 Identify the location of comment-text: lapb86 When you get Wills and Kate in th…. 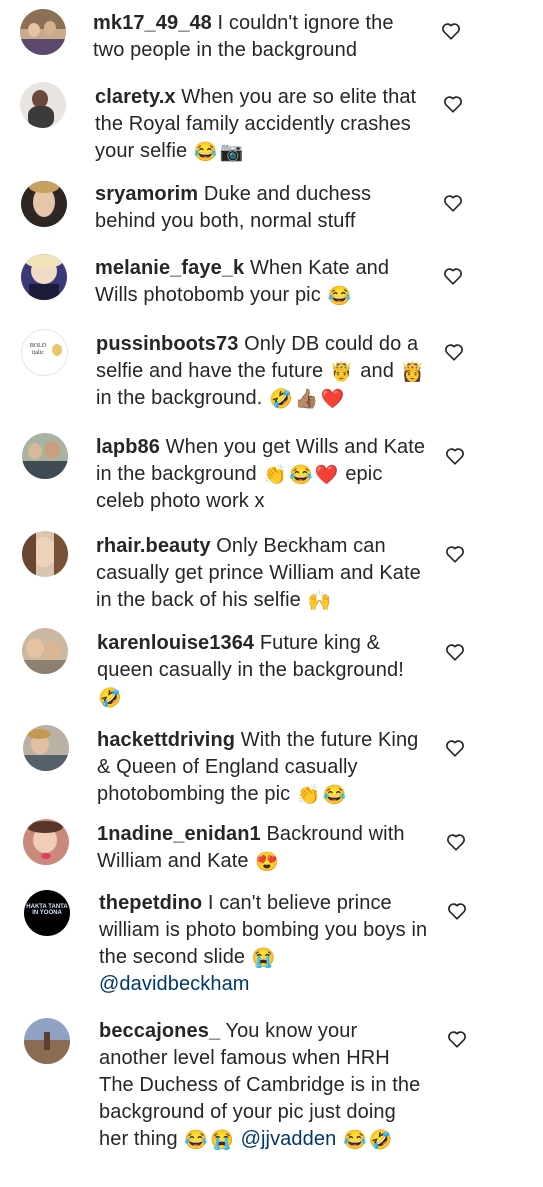
(261, 474).